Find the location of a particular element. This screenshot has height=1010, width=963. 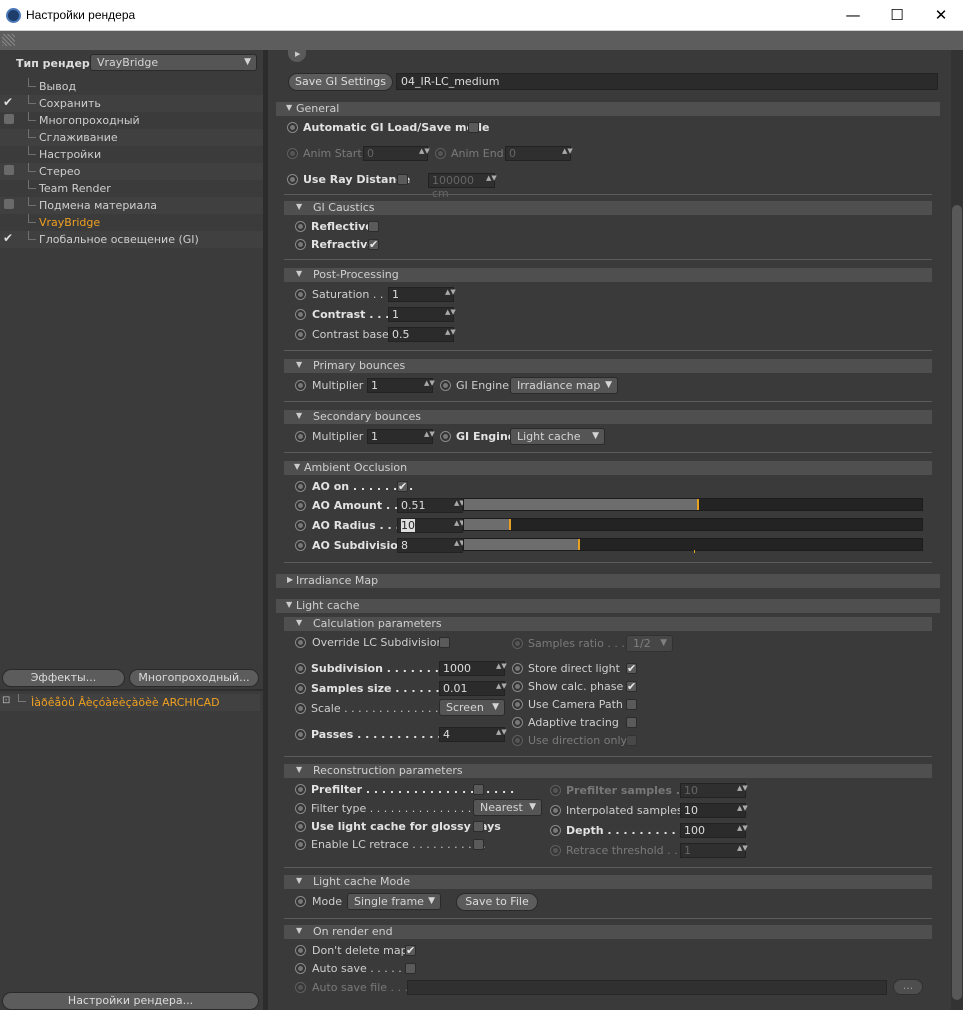

preset-expand-icon: ⊡ is located at coordinates (6, 700).